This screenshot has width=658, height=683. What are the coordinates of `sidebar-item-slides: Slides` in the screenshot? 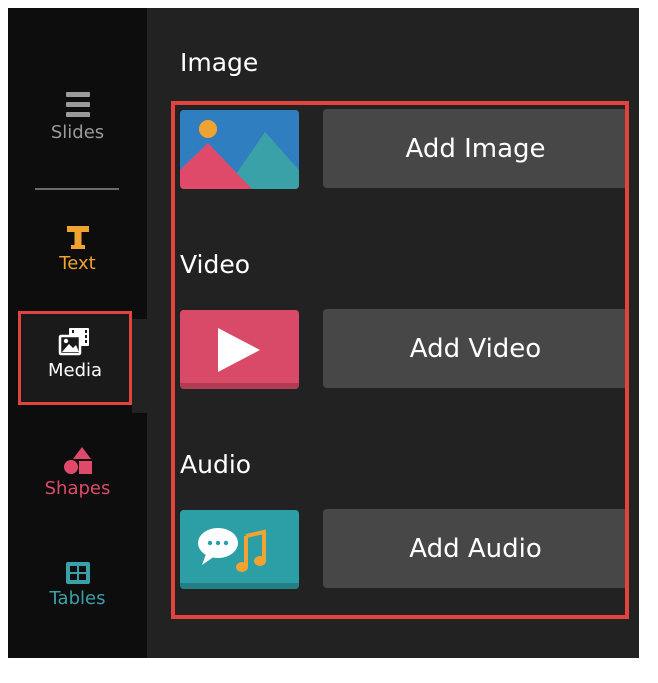 It's located at (77, 125).